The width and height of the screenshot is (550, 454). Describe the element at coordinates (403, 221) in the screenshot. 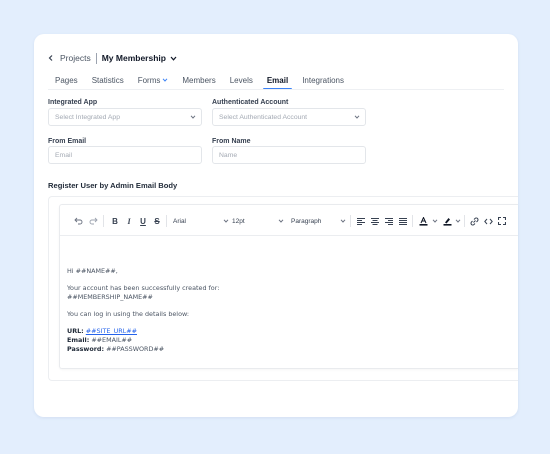

I see `align-justify-icon` at that location.